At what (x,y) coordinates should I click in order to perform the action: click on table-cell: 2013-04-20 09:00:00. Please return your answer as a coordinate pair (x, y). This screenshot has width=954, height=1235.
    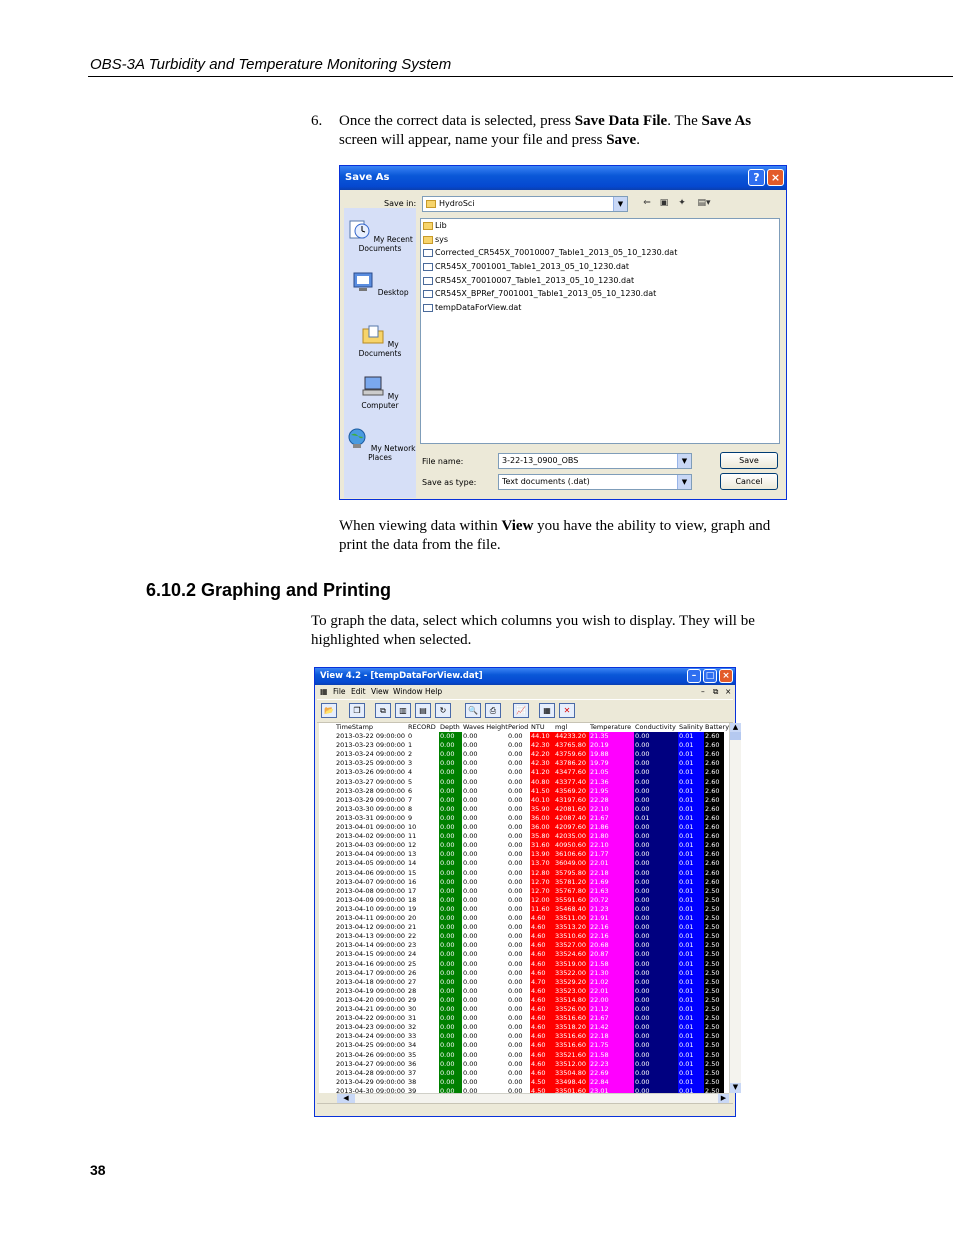
    Looking at the image, I should click on (370, 1000).